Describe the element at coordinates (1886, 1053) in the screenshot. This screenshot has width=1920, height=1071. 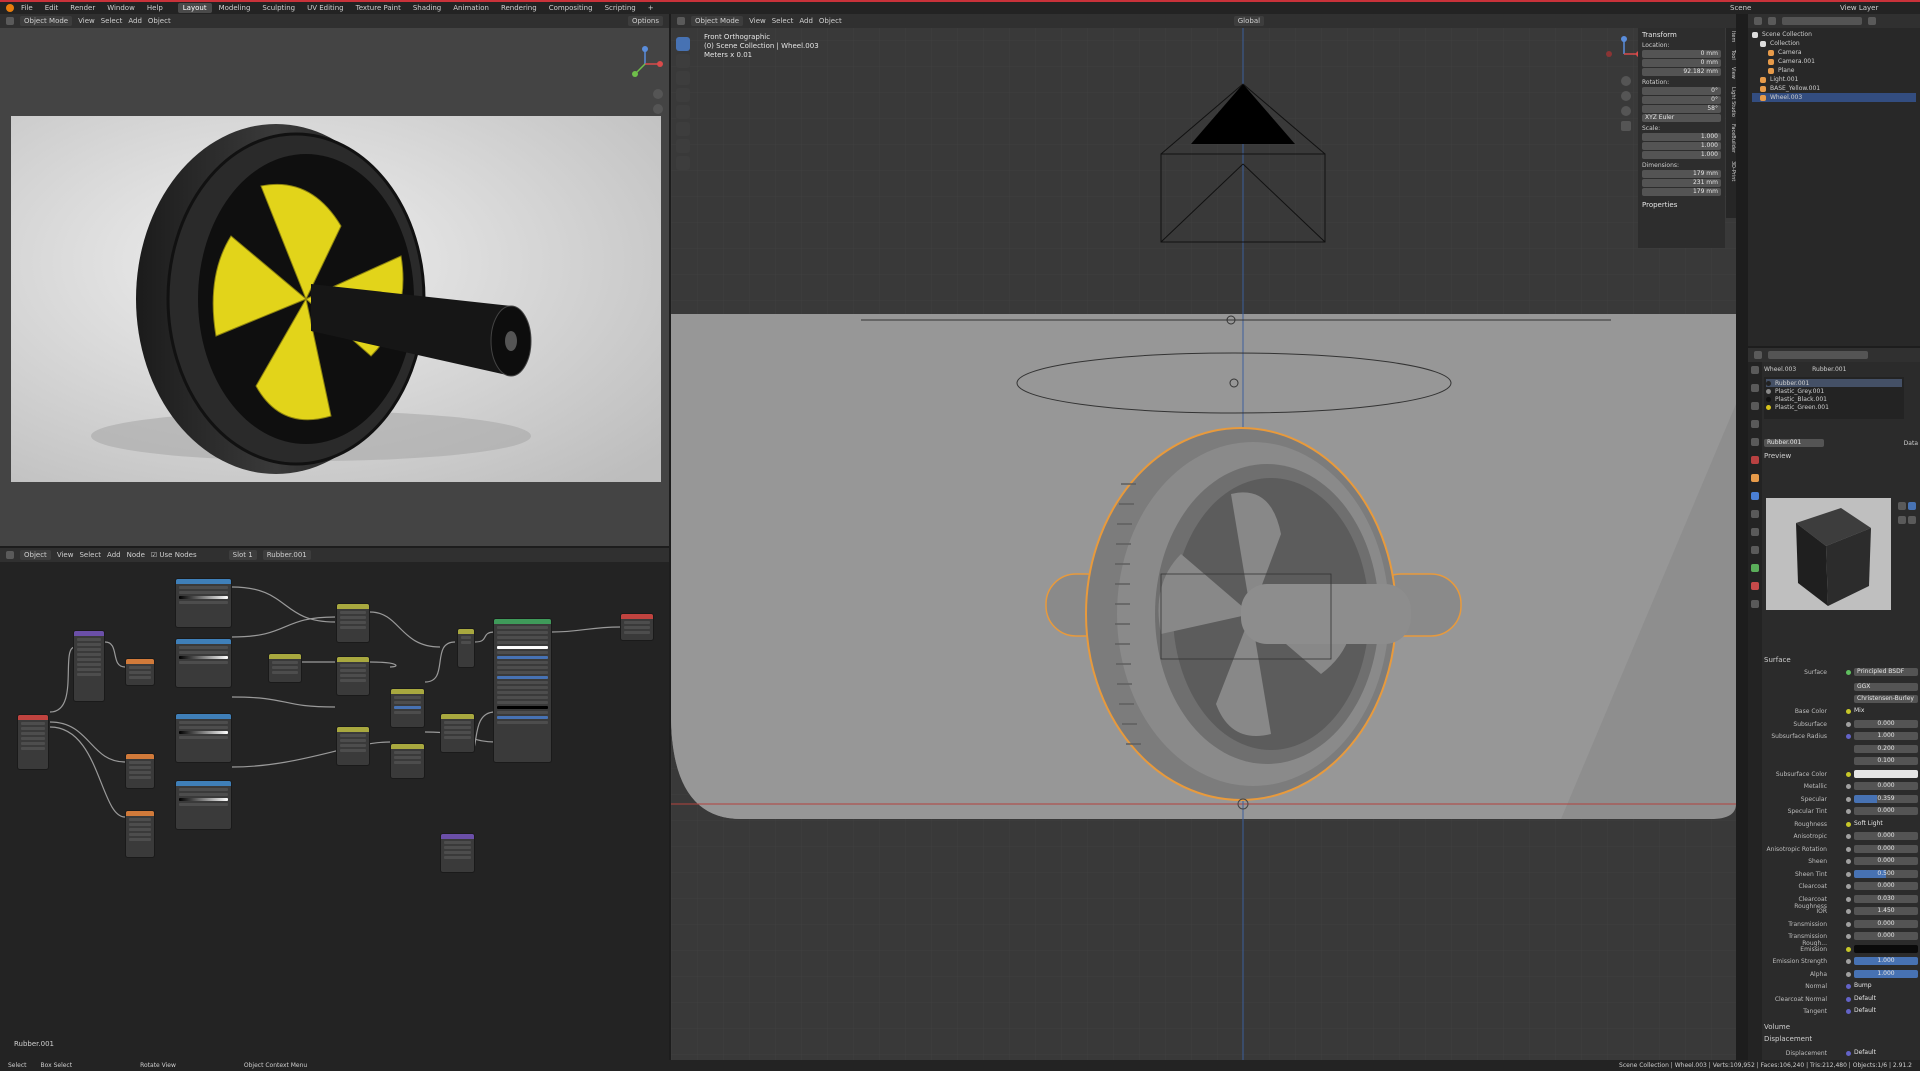
I see `displacement-value: Default` at that location.